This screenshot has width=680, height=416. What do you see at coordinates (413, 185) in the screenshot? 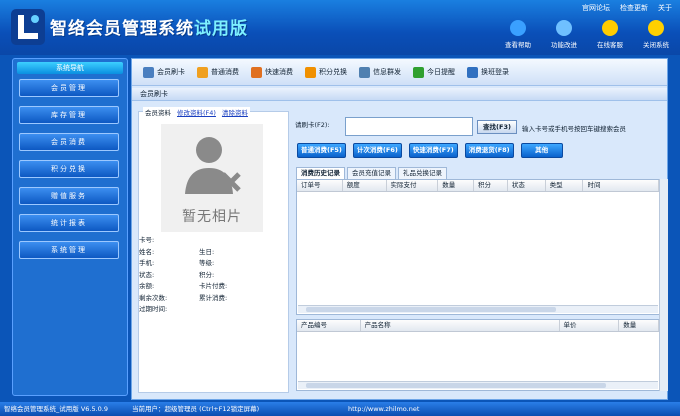
I see `column-header: 实际支付` at bounding box center [413, 185].